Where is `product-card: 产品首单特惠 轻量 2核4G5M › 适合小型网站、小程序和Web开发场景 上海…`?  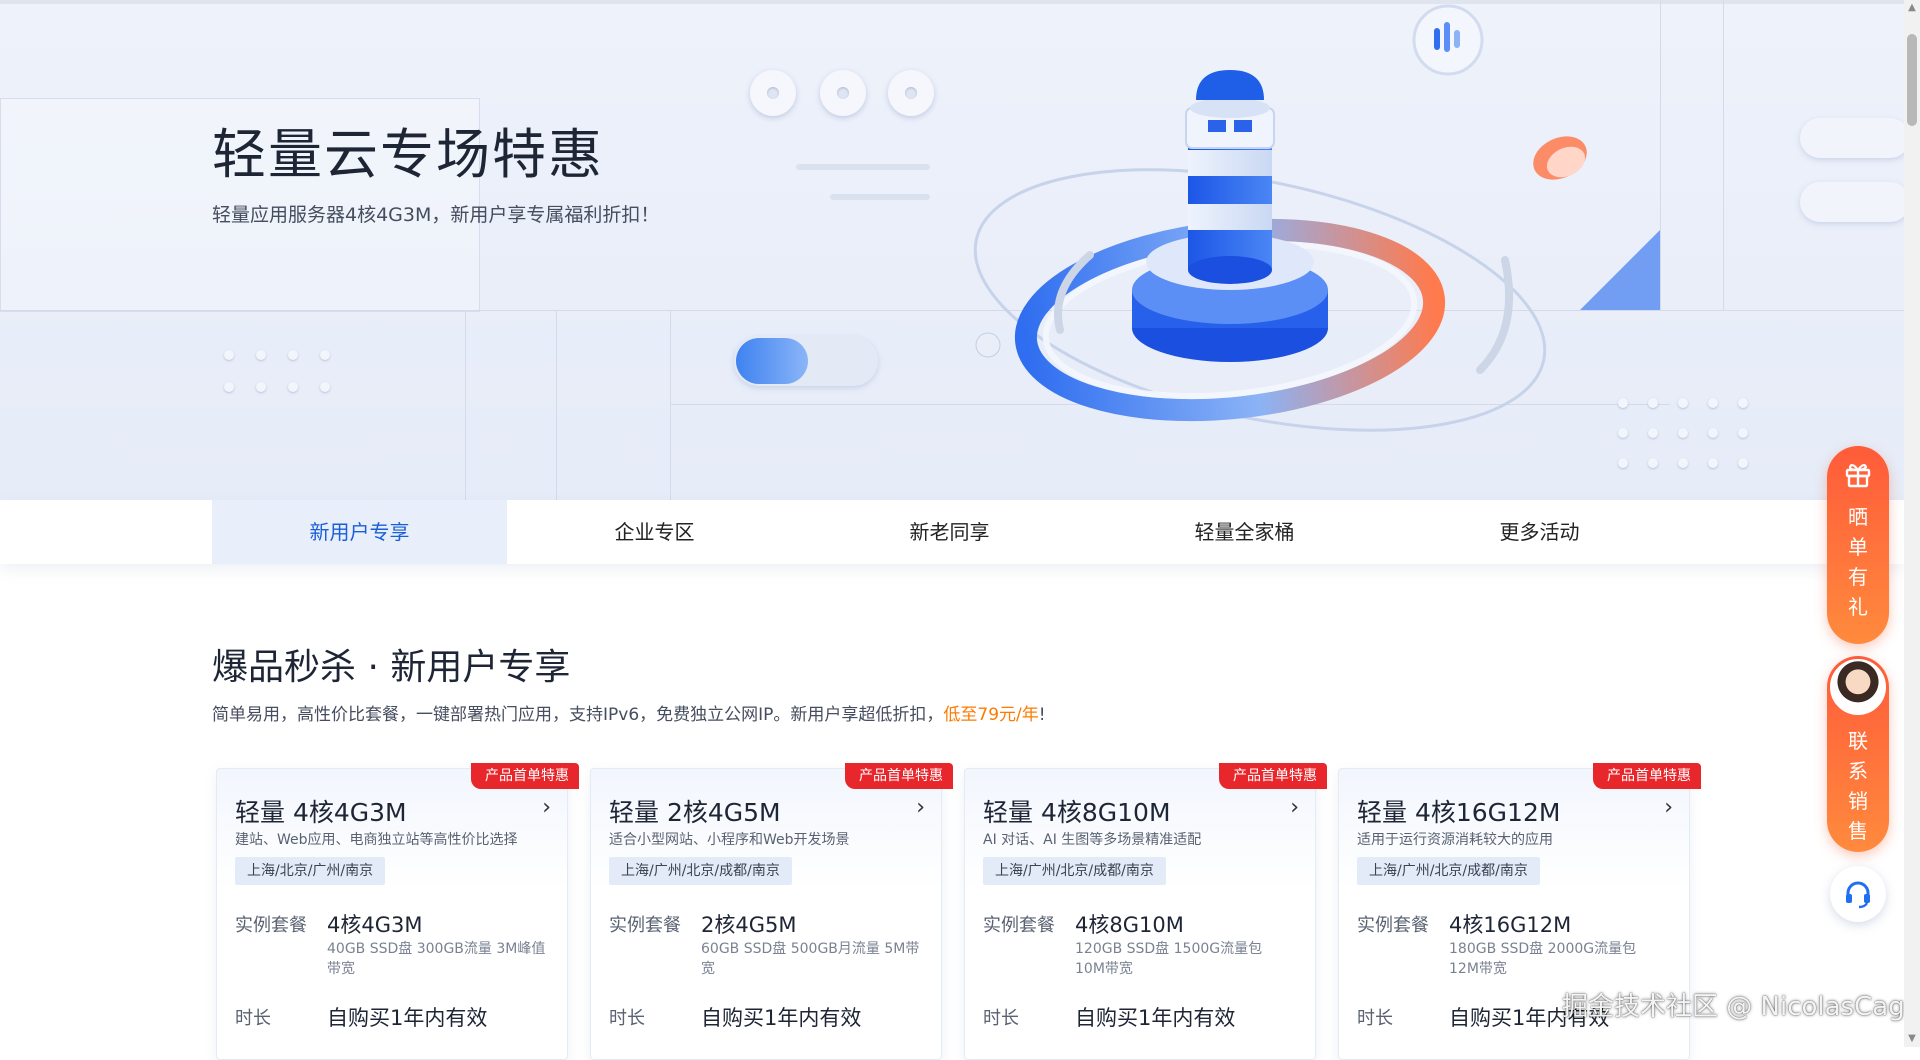 product-card: 产品首单特惠 轻量 2核4G5M › 适合小型网站、小程序和Web开发场景 上海… is located at coordinates (771, 911).